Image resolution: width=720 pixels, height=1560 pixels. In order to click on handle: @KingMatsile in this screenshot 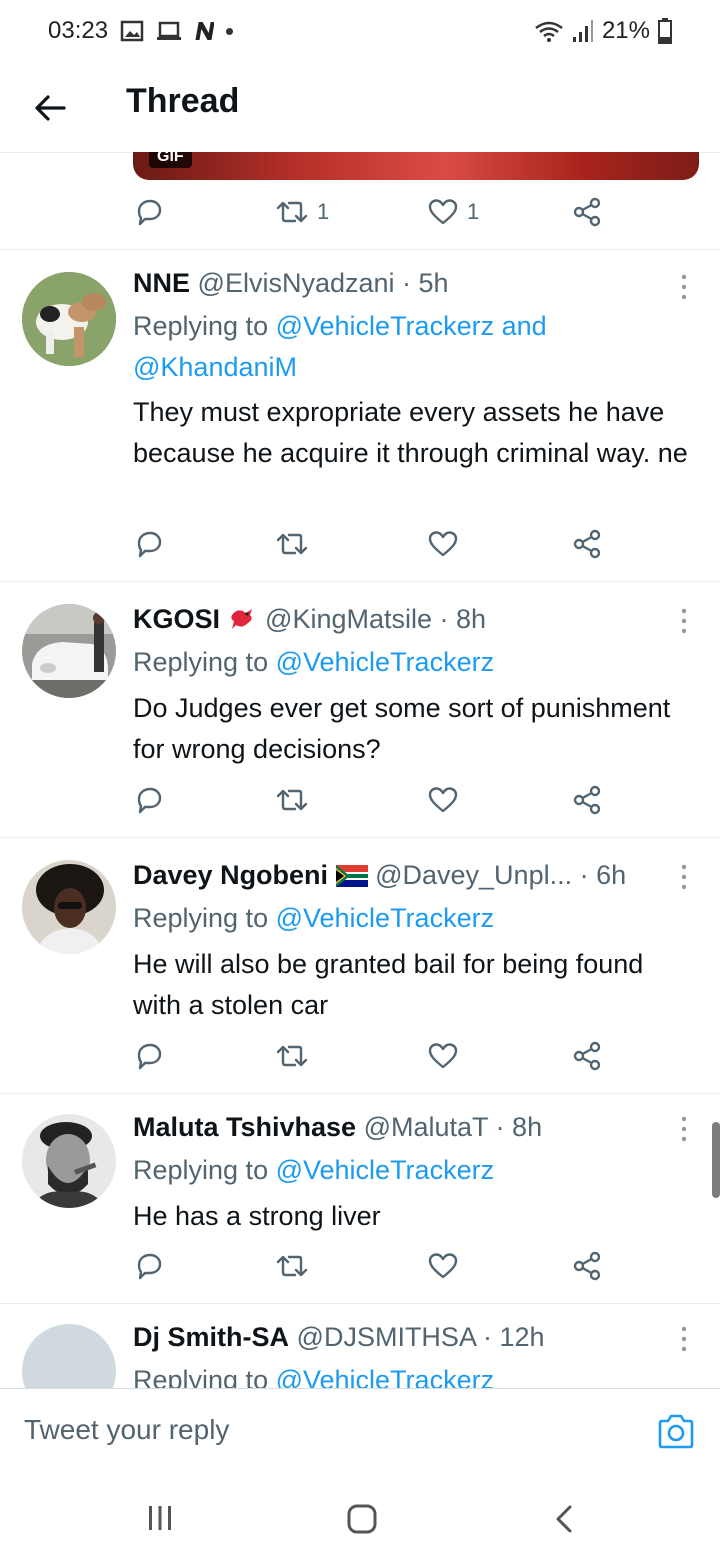, I will do `click(348, 619)`.